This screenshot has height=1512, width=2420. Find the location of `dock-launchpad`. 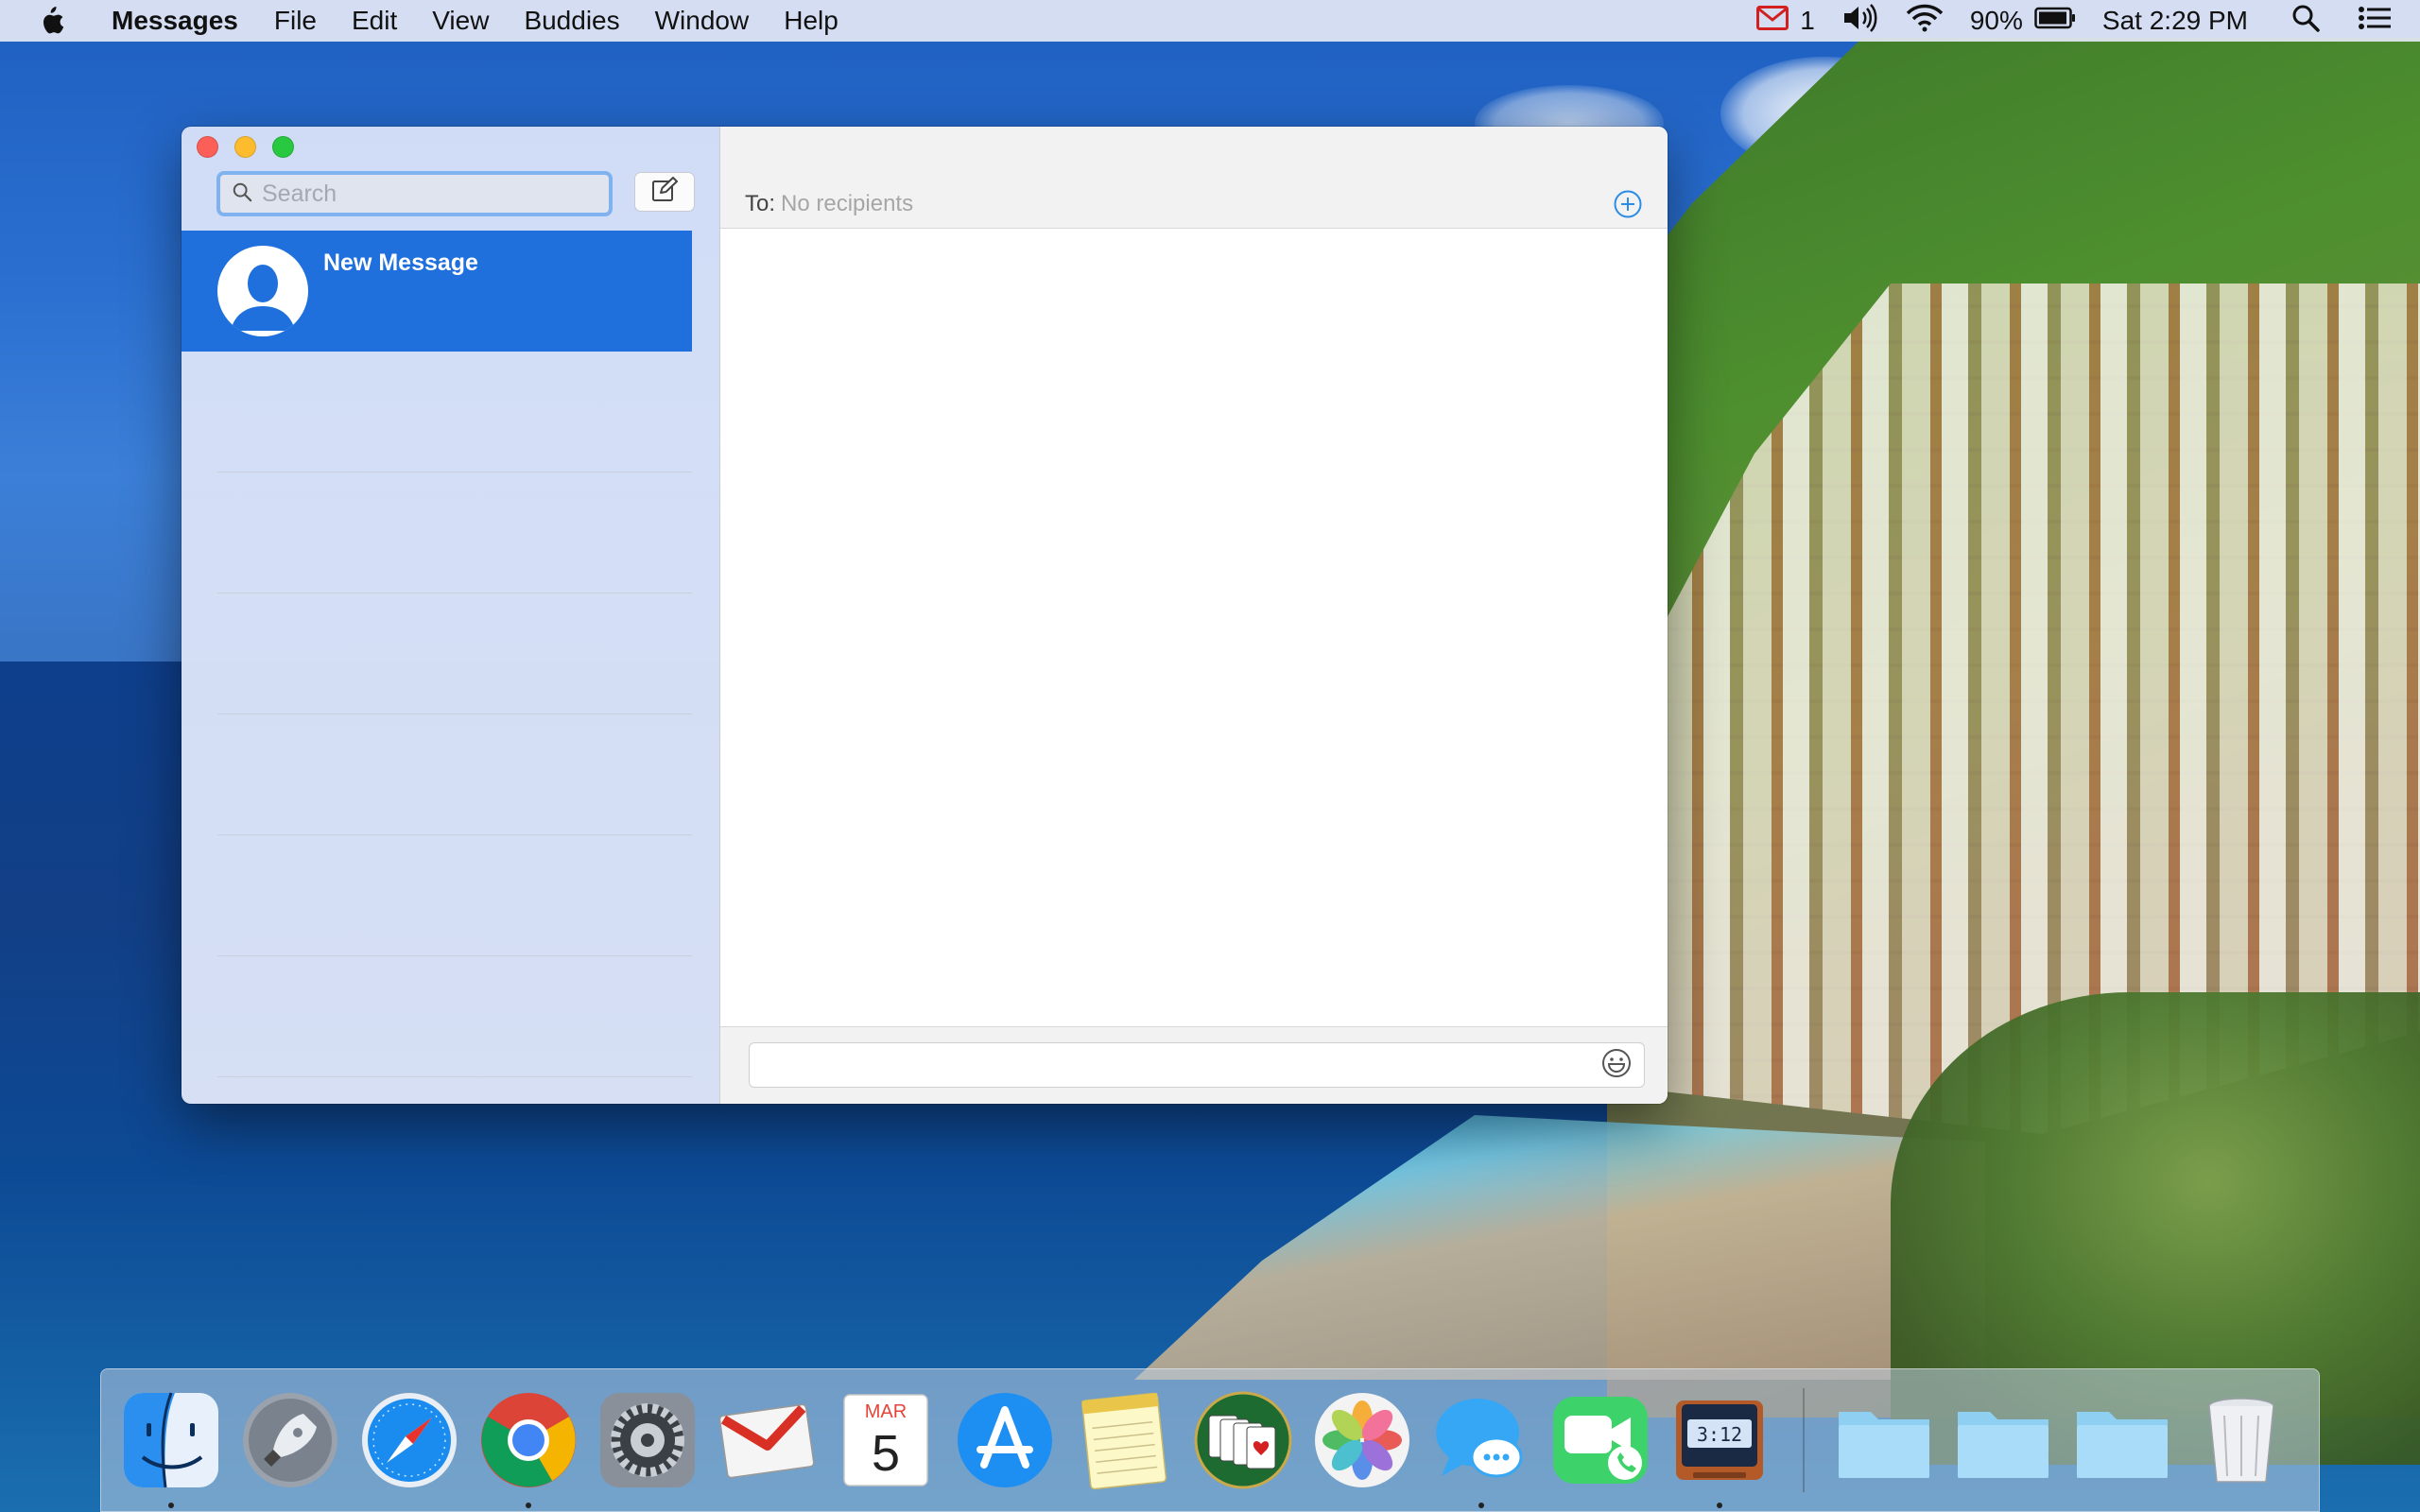

dock-launchpad is located at coordinates (290, 1440).